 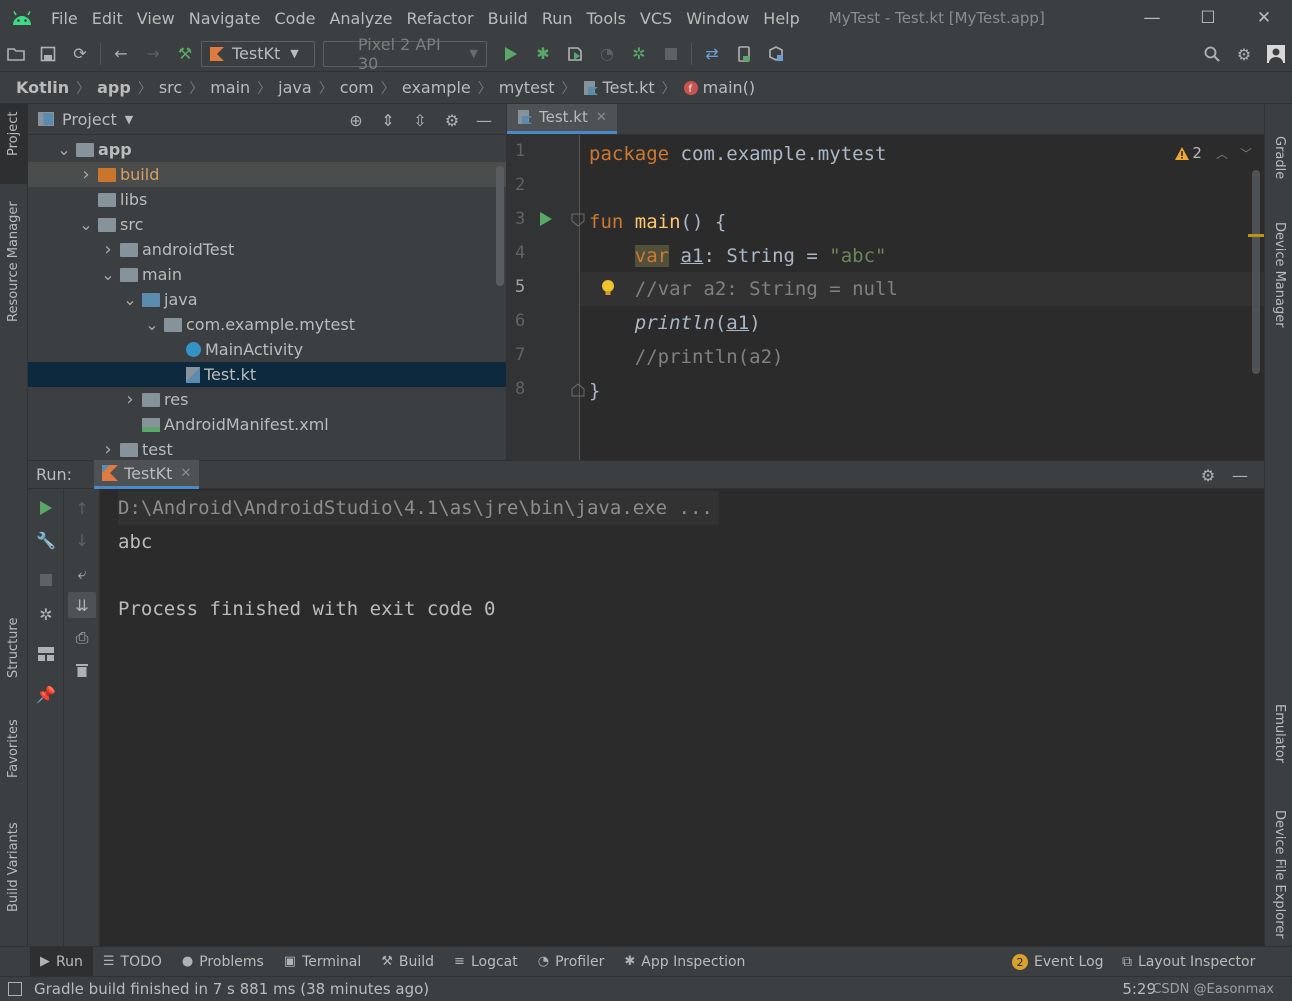 I want to click on profile-icon: ◔, so click(x=607, y=54).